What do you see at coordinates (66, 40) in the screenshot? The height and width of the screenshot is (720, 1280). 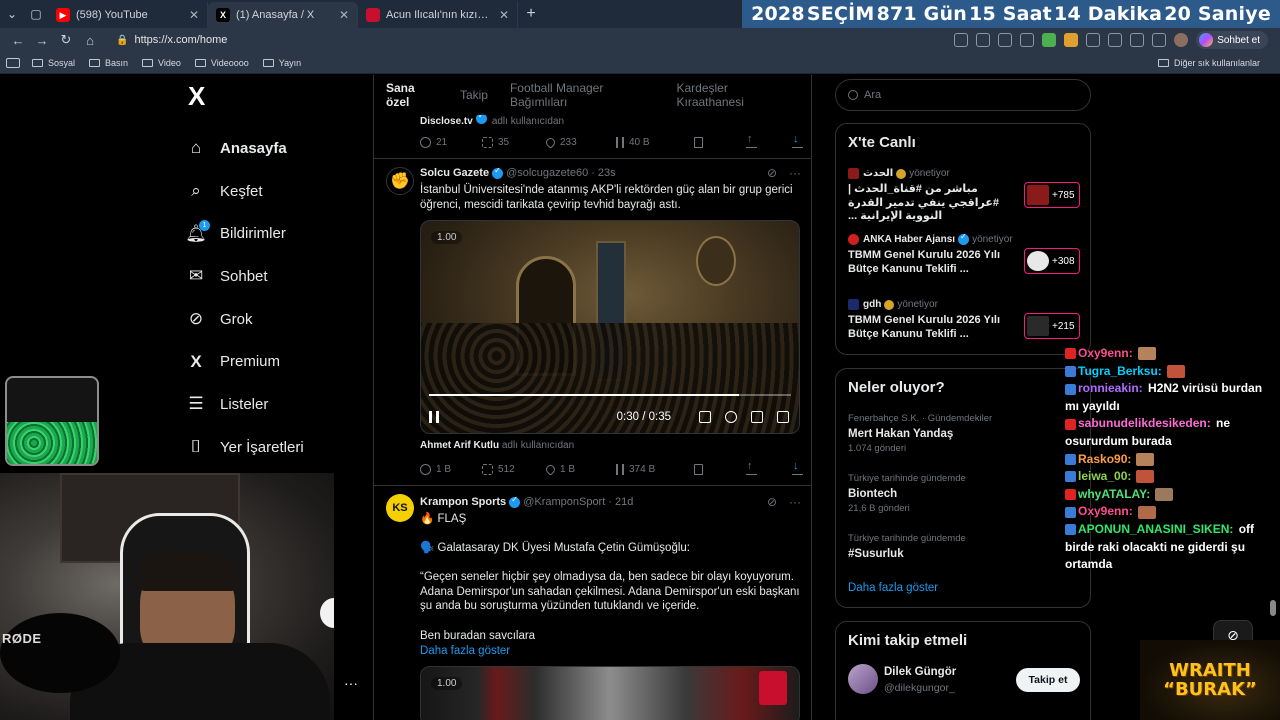 I see `refresh-icon: ↻` at bounding box center [66, 40].